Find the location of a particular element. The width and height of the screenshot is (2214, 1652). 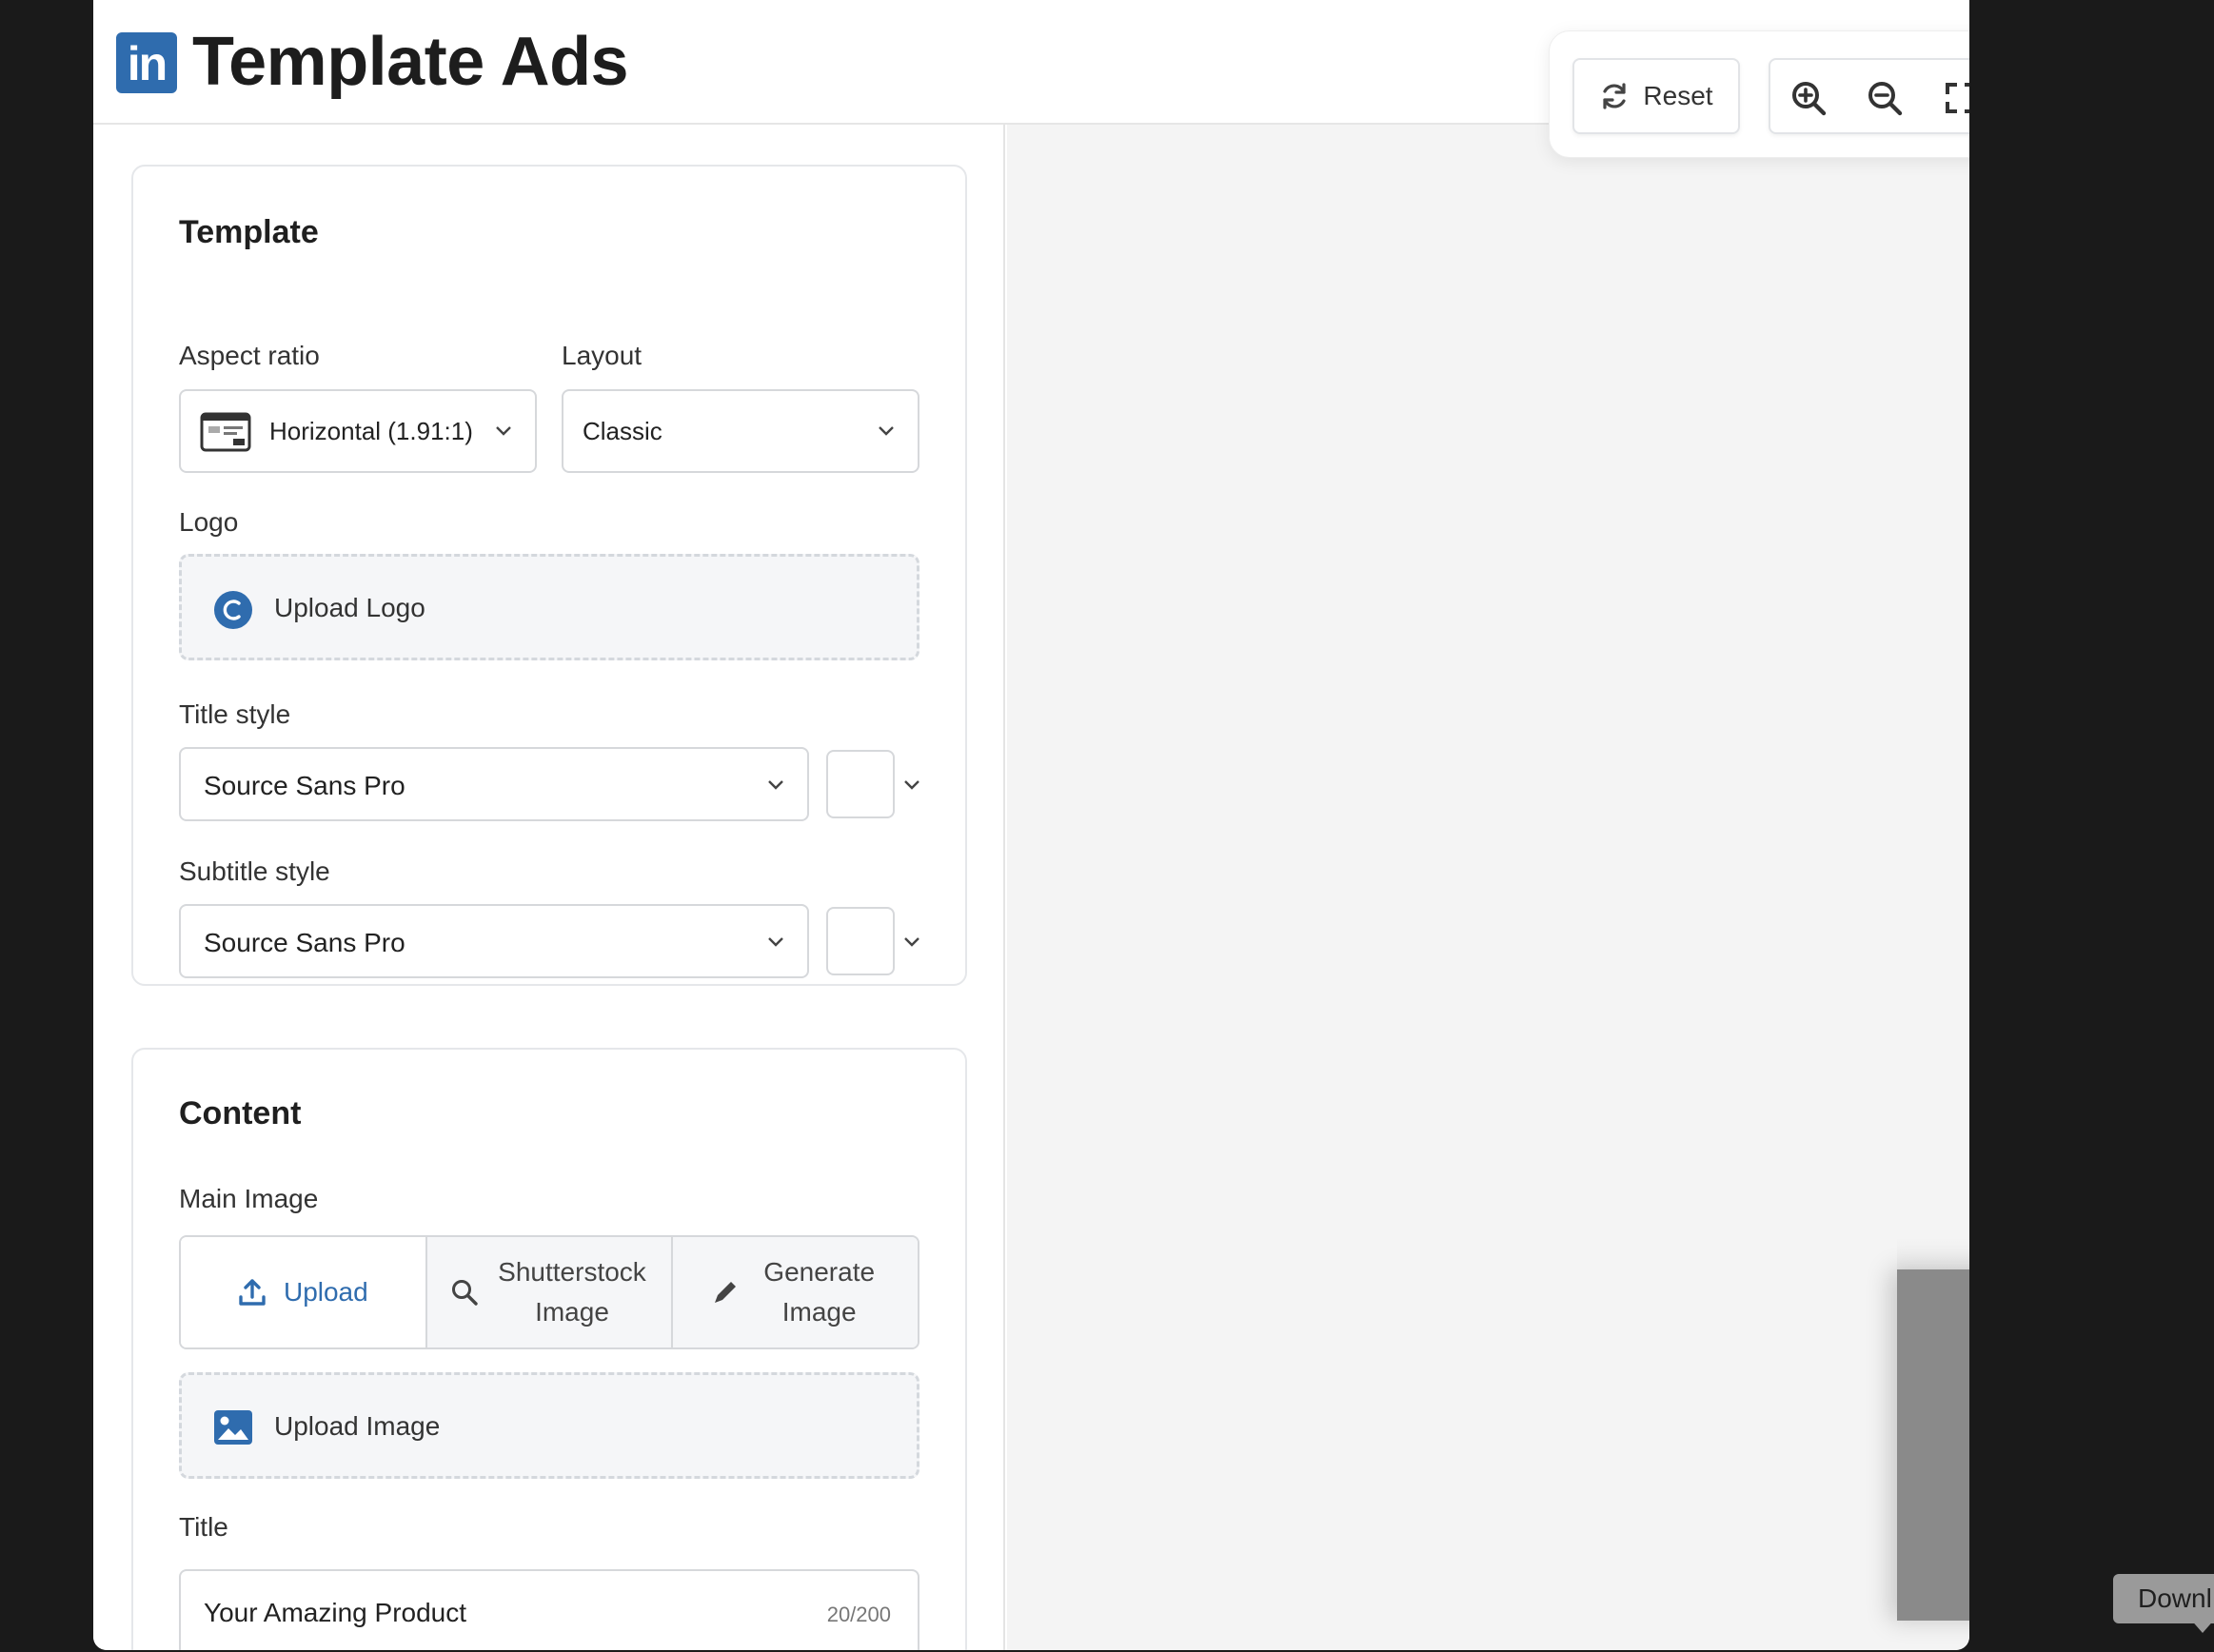

zoom-out-icon is located at coordinates (1885, 98).